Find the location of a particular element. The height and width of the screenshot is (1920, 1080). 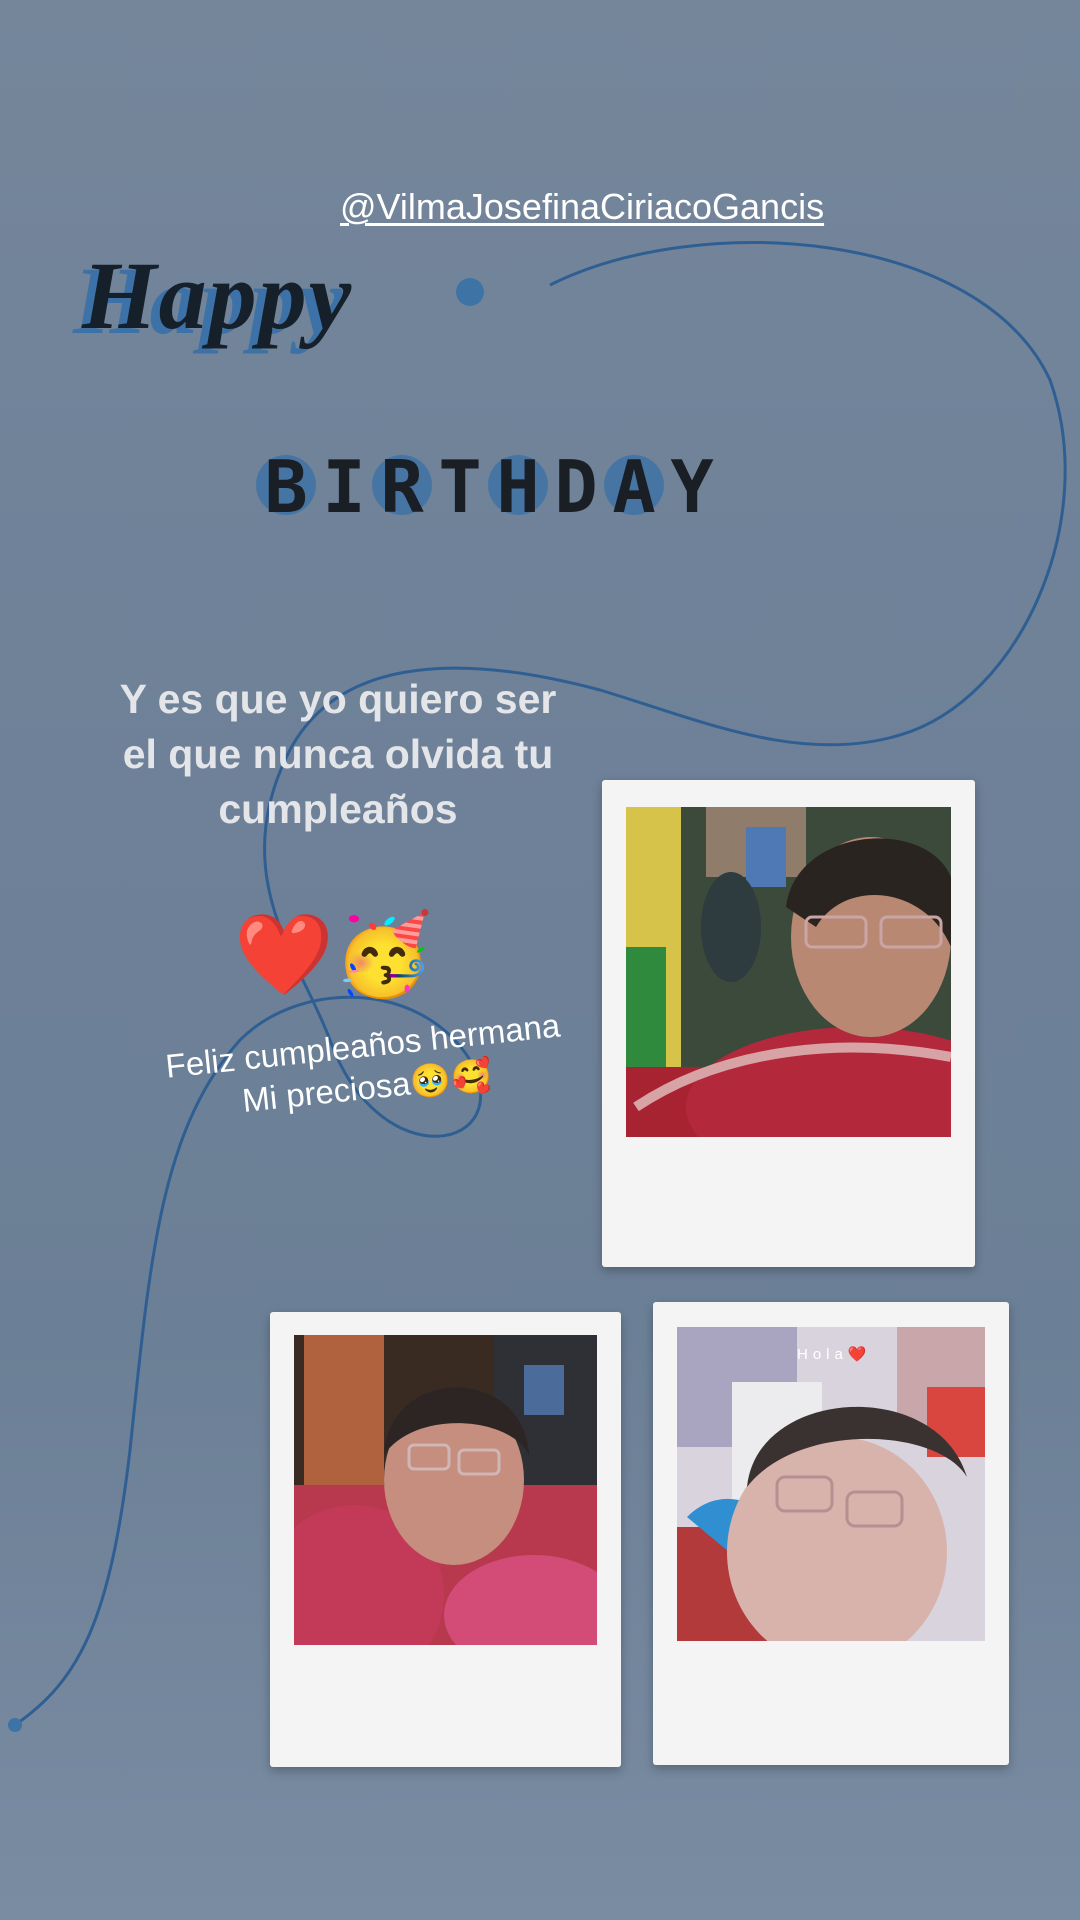

birthday-letter: H is located at coordinates (518, 487).